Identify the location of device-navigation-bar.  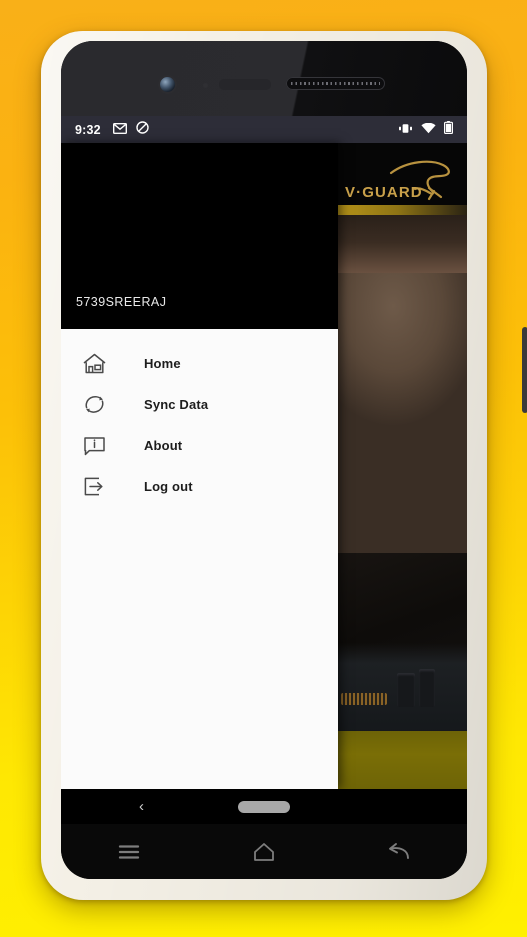
(264, 851).